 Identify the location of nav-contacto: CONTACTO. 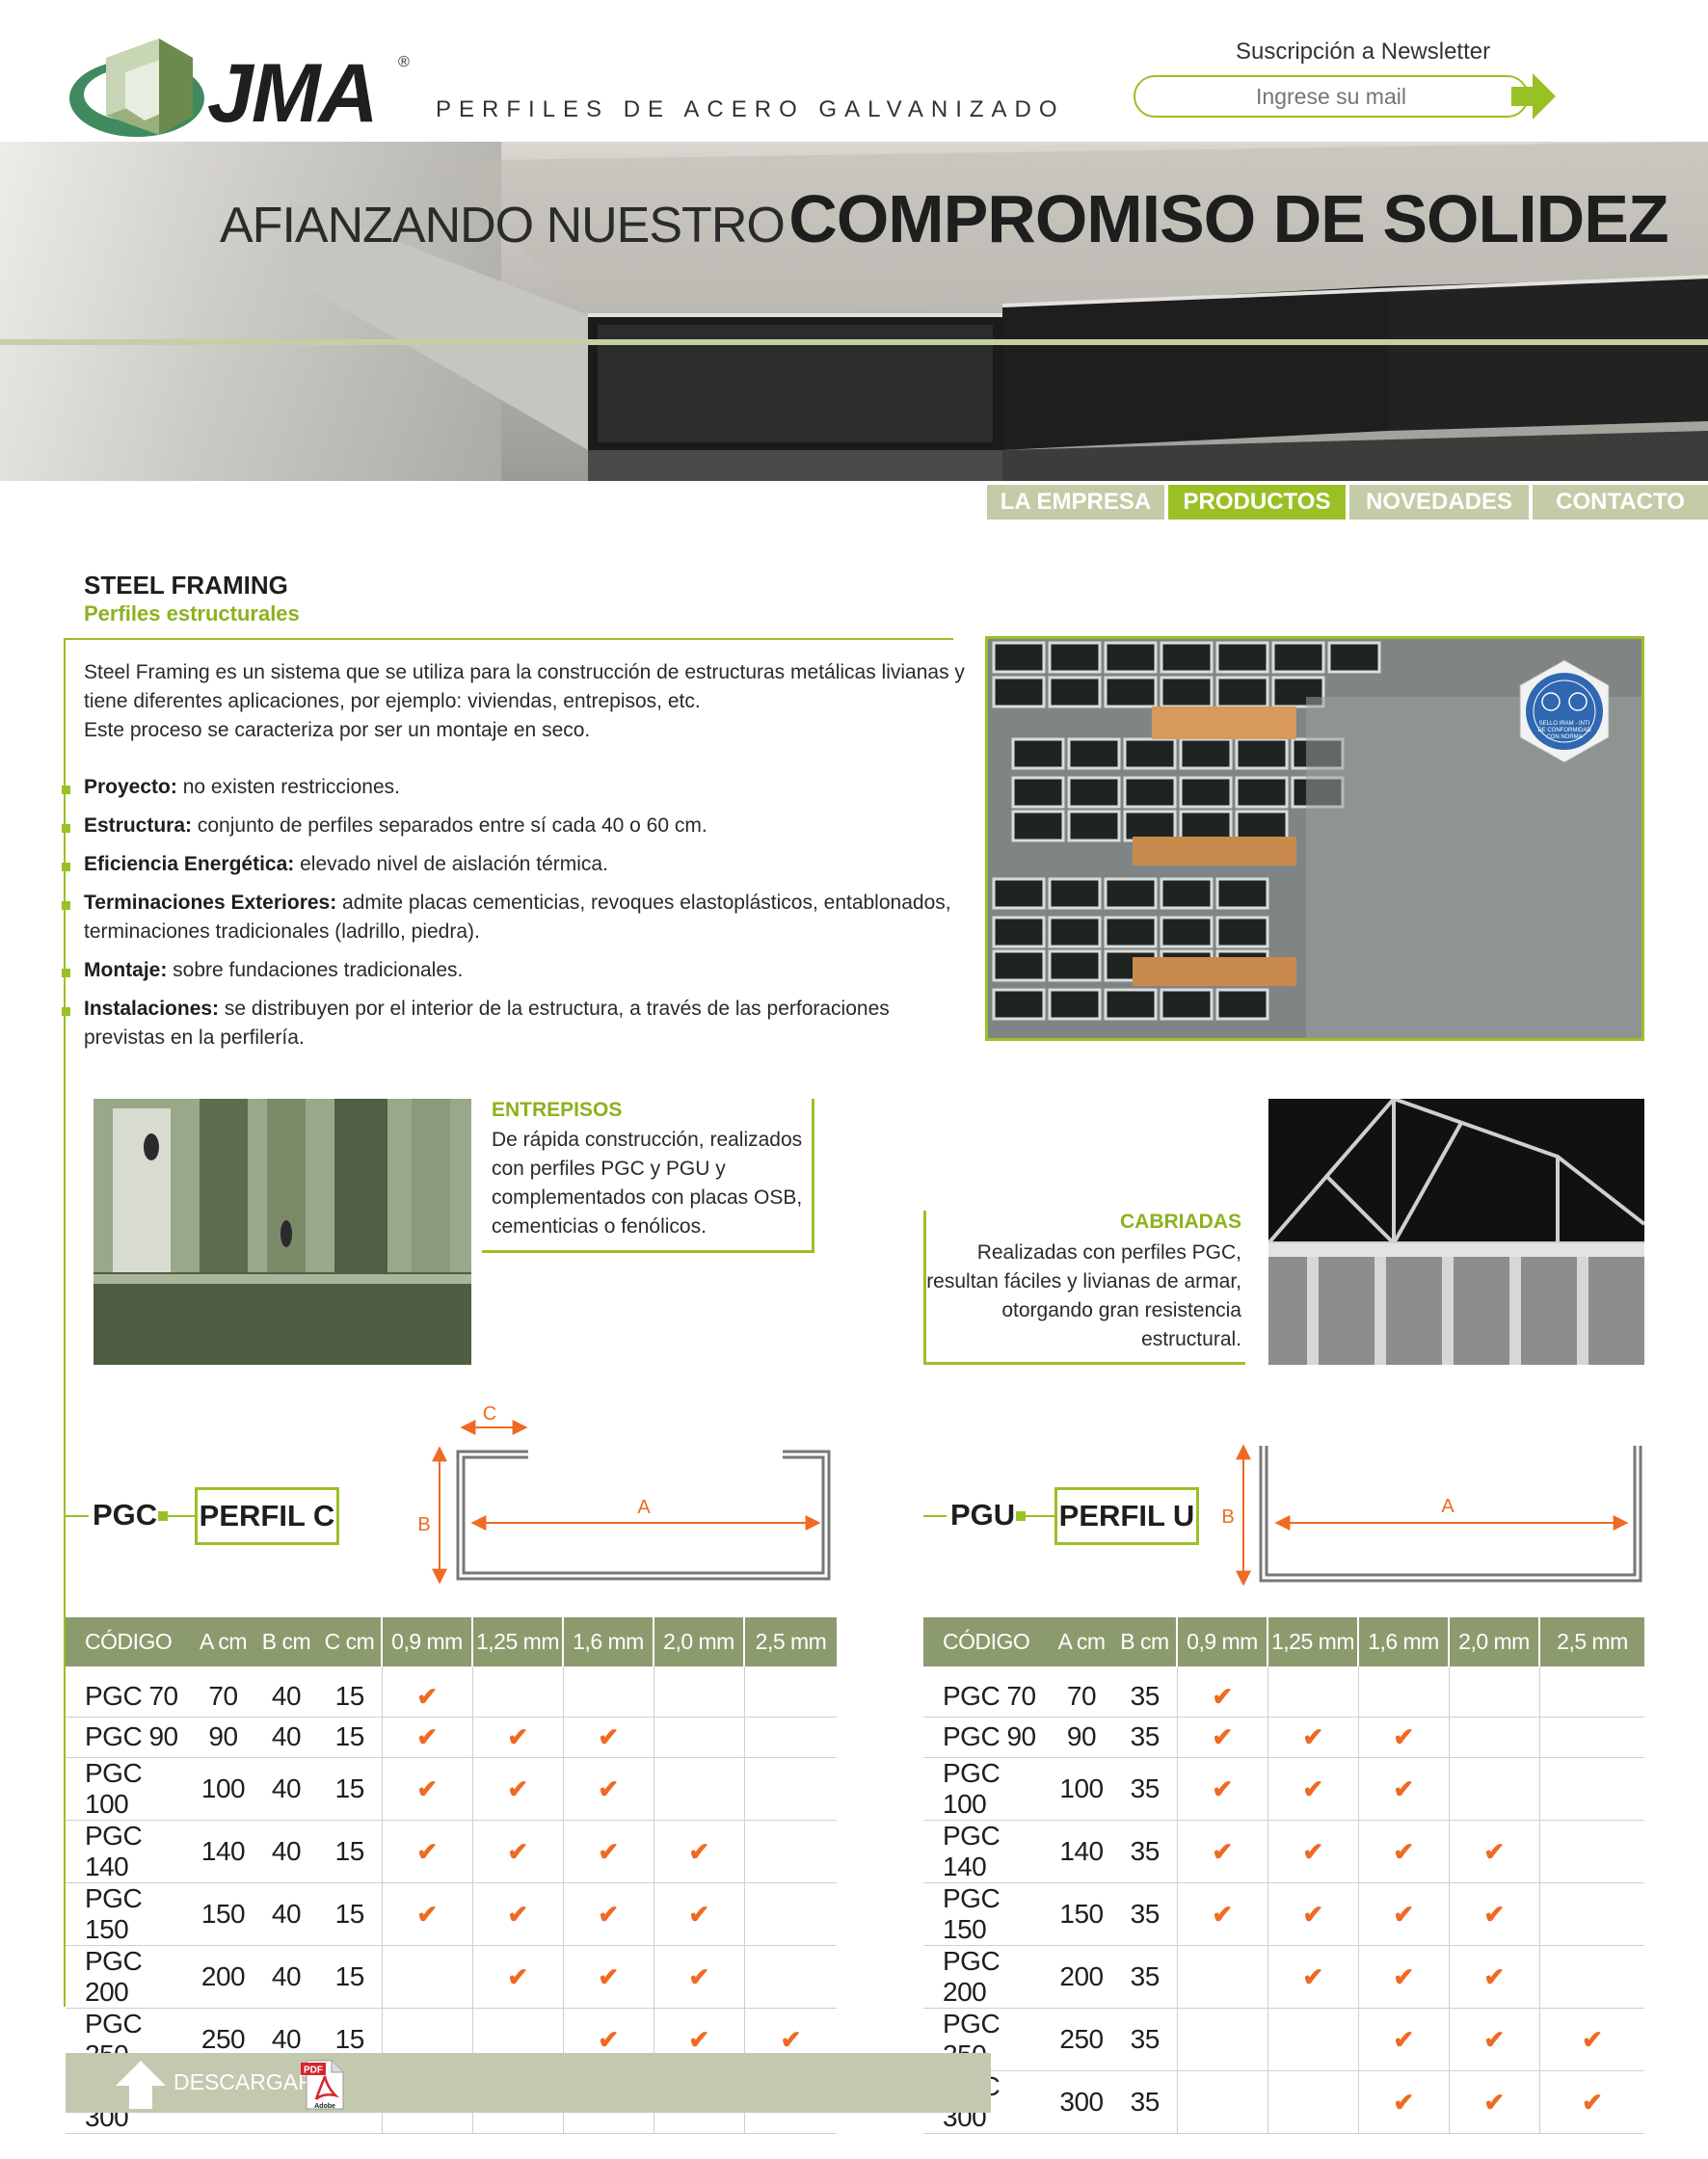
(1620, 502).